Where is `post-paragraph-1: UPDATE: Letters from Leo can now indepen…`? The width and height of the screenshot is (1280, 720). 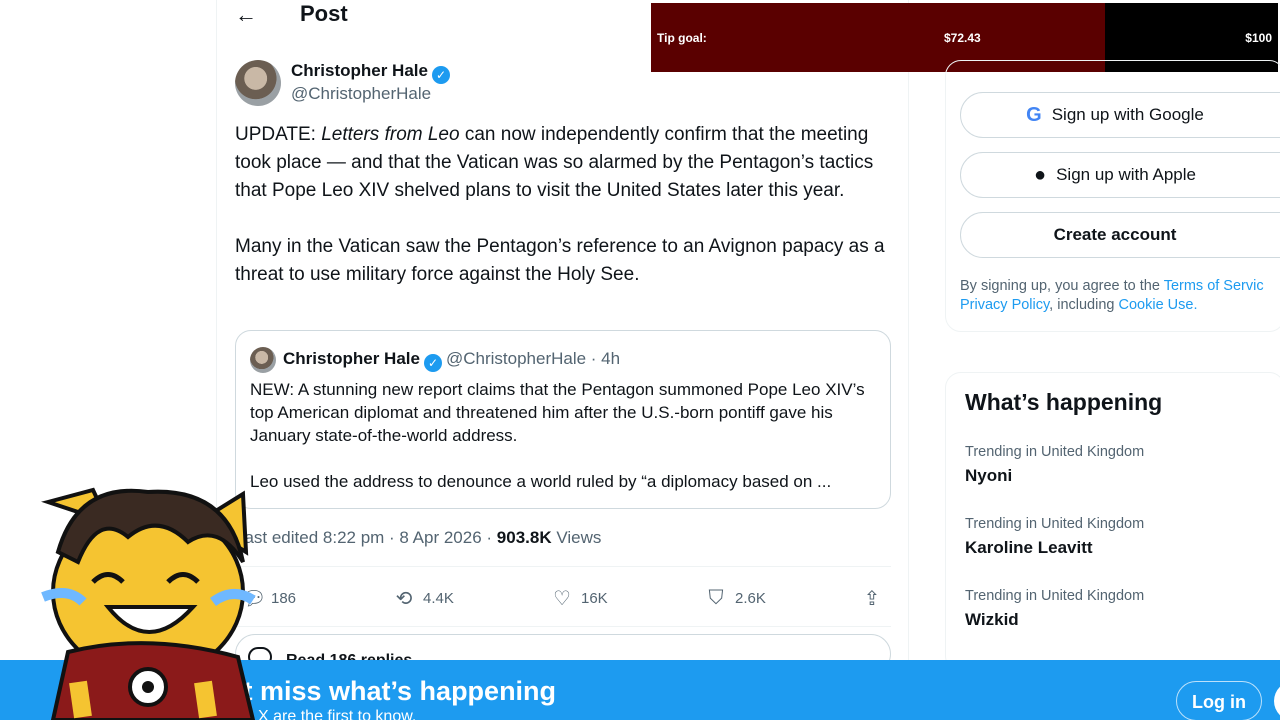
post-paragraph-1: UPDATE: Letters from Leo can now indepen… is located at coordinates (565, 163).